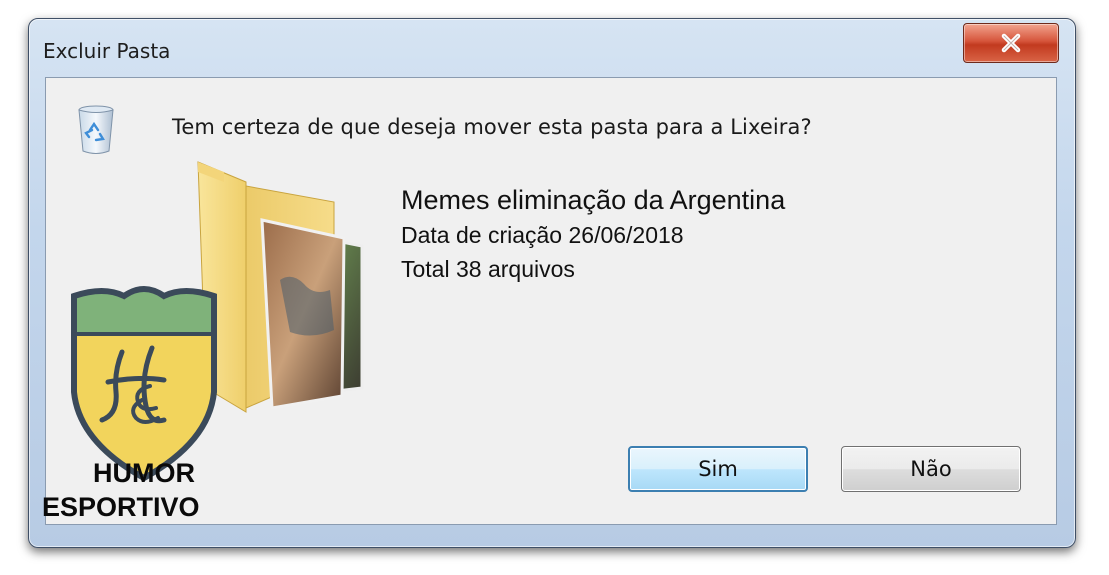 This screenshot has height=575, width=1109. What do you see at coordinates (488, 269) in the screenshot?
I see `folder-file-count: Total 38 arquivos` at bounding box center [488, 269].